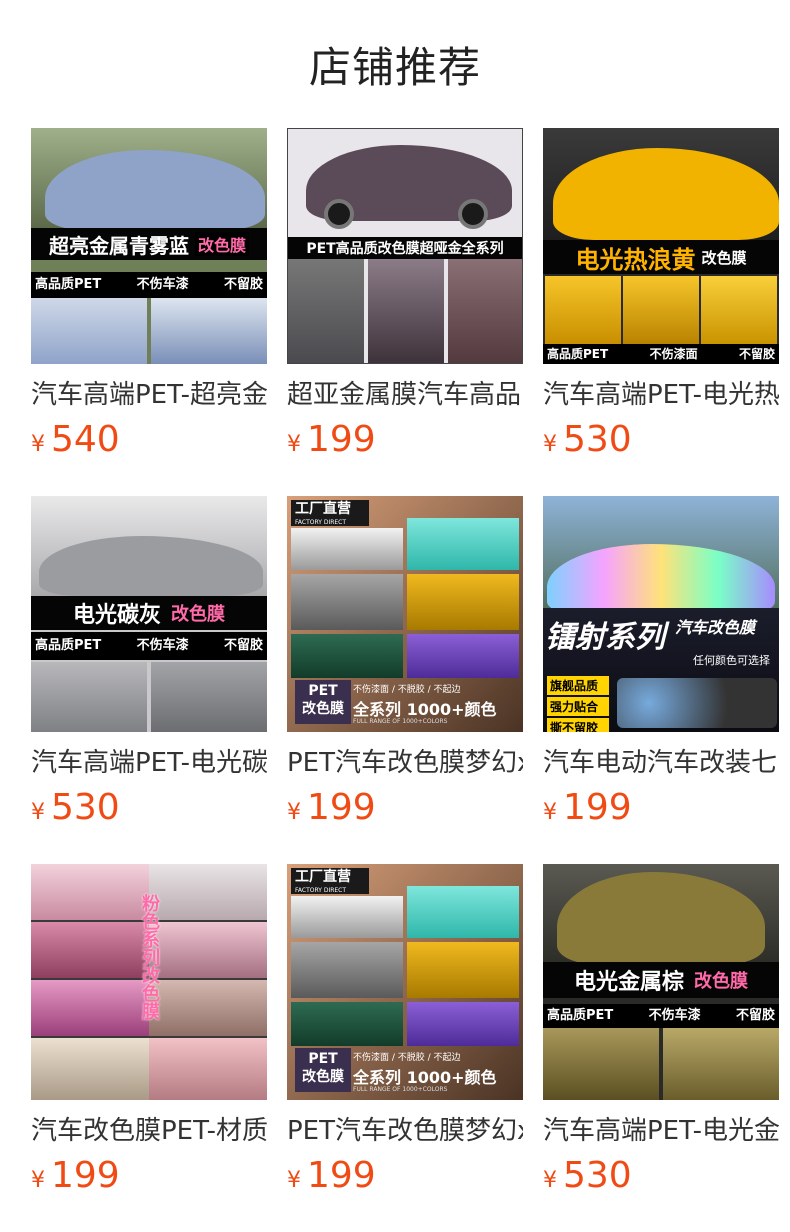 This screenshot has height=1232, width=790. What do you see at coordinates (661, 614) in the screenshot?
I see `product-image: 镭射系列 汽车改色膜 任何颜色可选择 旗舰品质 强力贴合 撕不留胶` at bounding box center [661, 614].